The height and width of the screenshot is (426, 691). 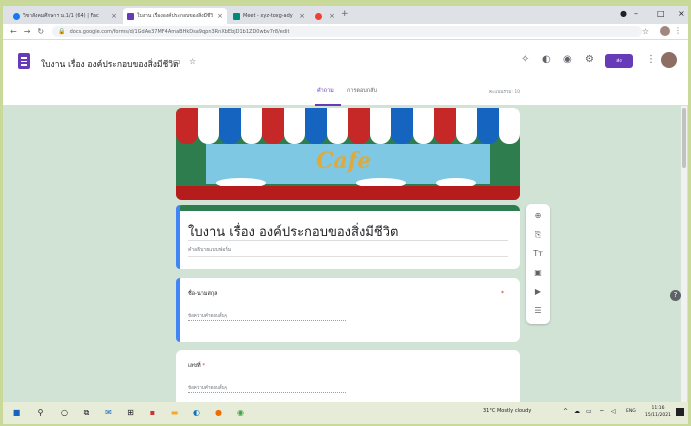 I want to click on document-title: ใบงาน เรื่อง องค์ประกอบของสิ่งมีชีวิต, so click(x=110, y=64).